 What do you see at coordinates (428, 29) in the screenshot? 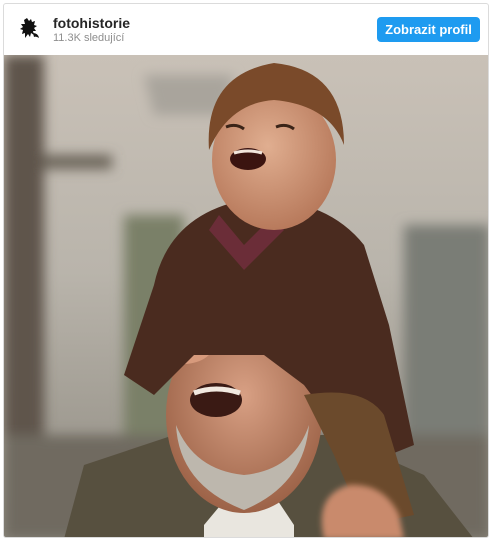
I see `view-profile-button: Zobrazit profil` at bounding box center [428, 29].